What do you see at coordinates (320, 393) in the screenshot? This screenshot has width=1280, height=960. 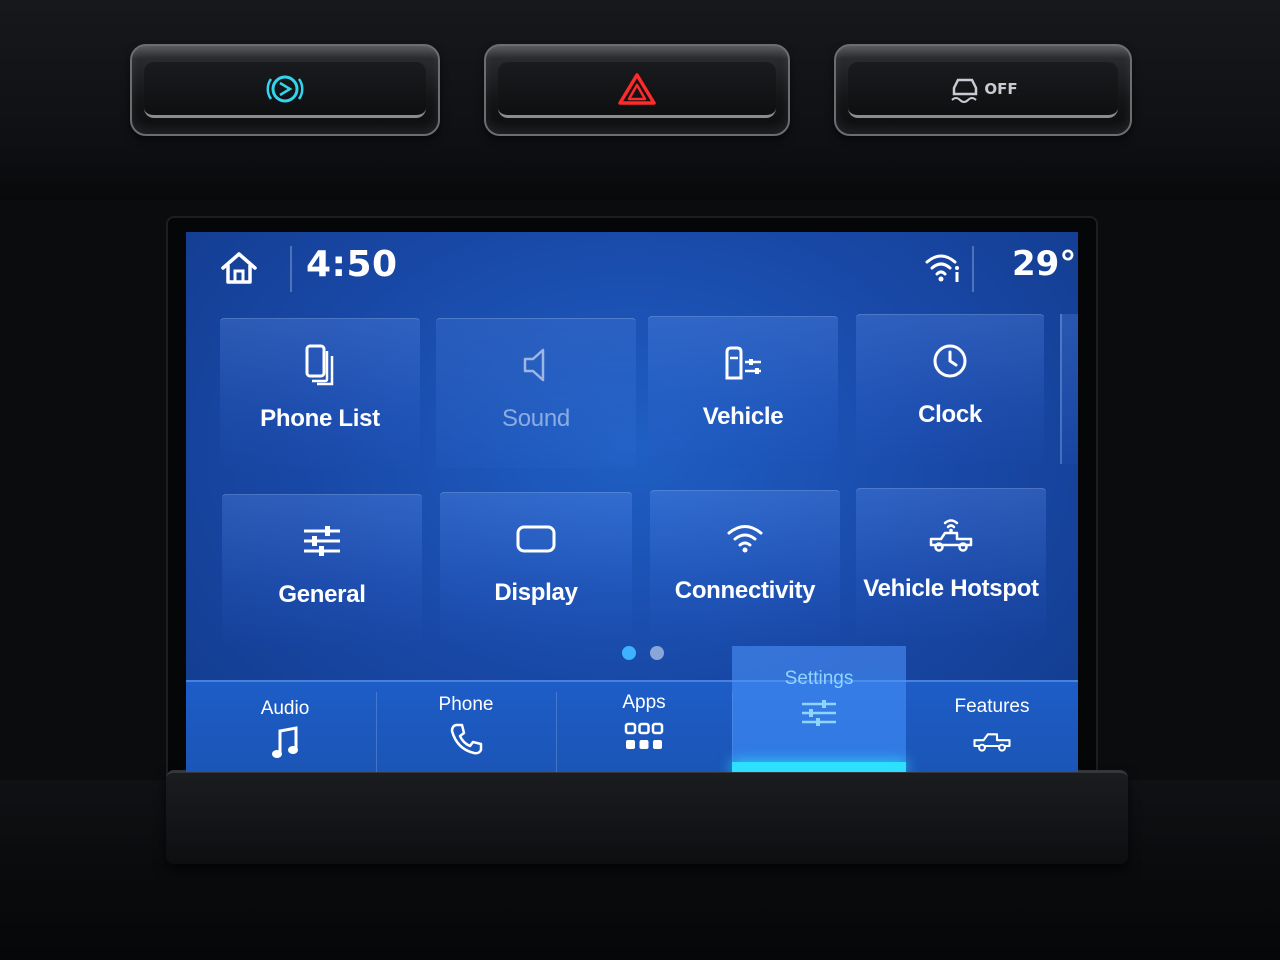 I see `tile-phone-list: Phone List` at bounding box center [320, 393].